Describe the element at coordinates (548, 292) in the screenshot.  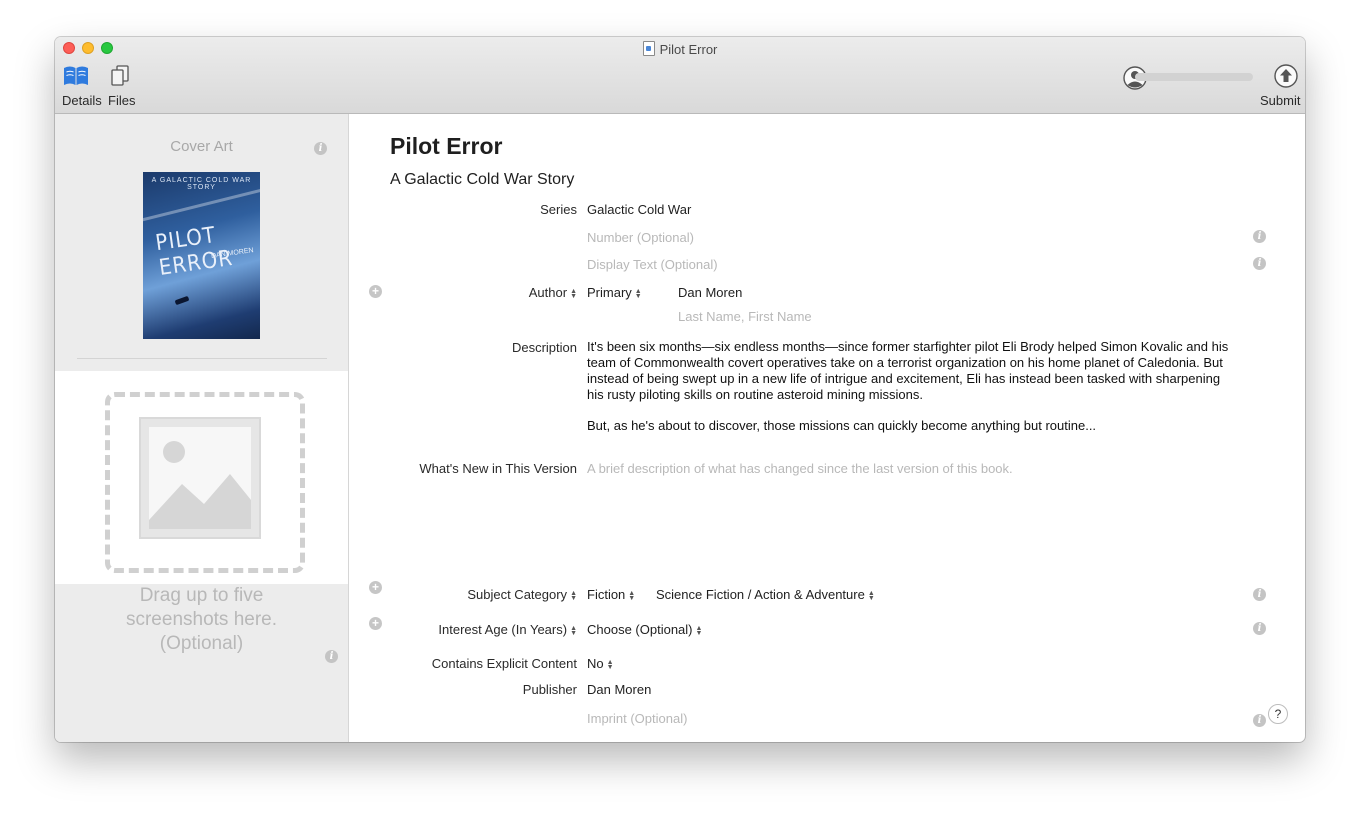
I see `author-label: Author` at that location.